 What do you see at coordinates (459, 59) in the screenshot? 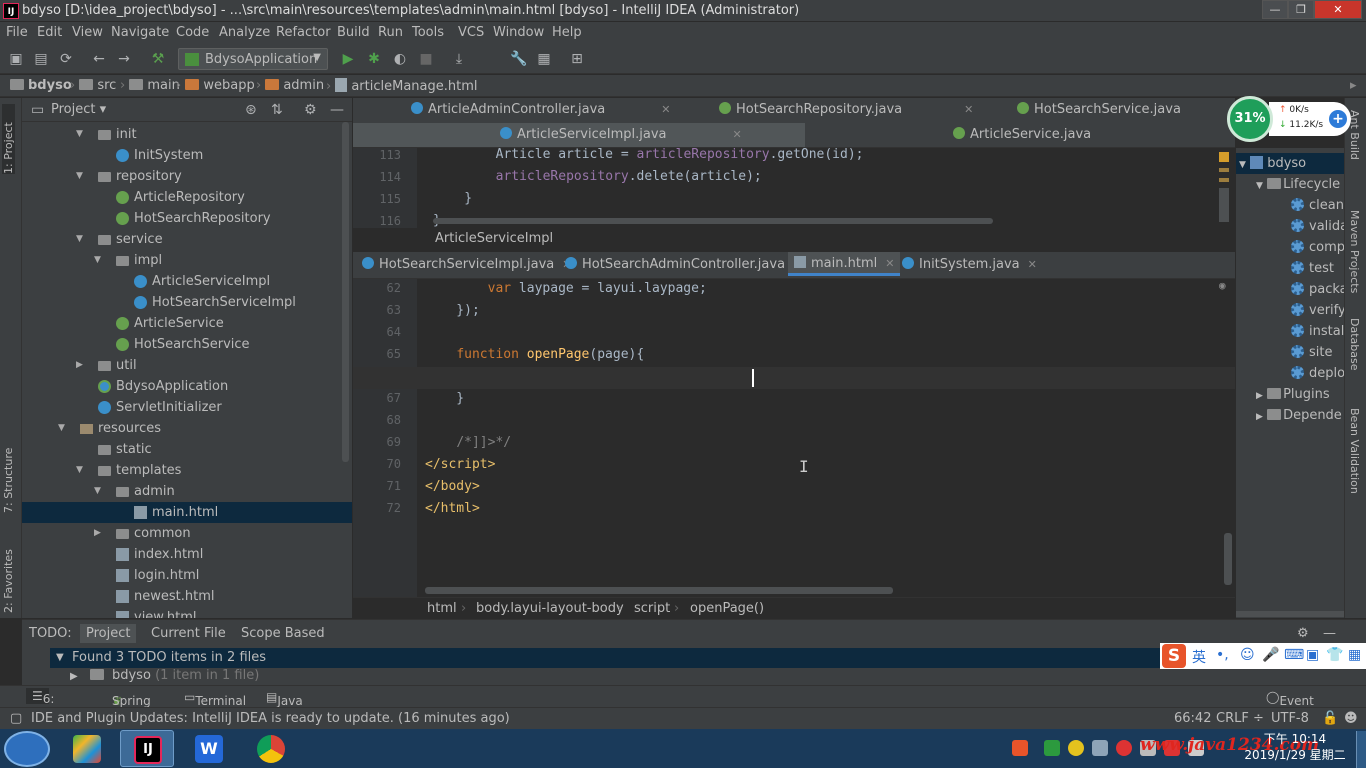
I see `vcs-update-icon: ⤓` at bounding box center [459, 59].